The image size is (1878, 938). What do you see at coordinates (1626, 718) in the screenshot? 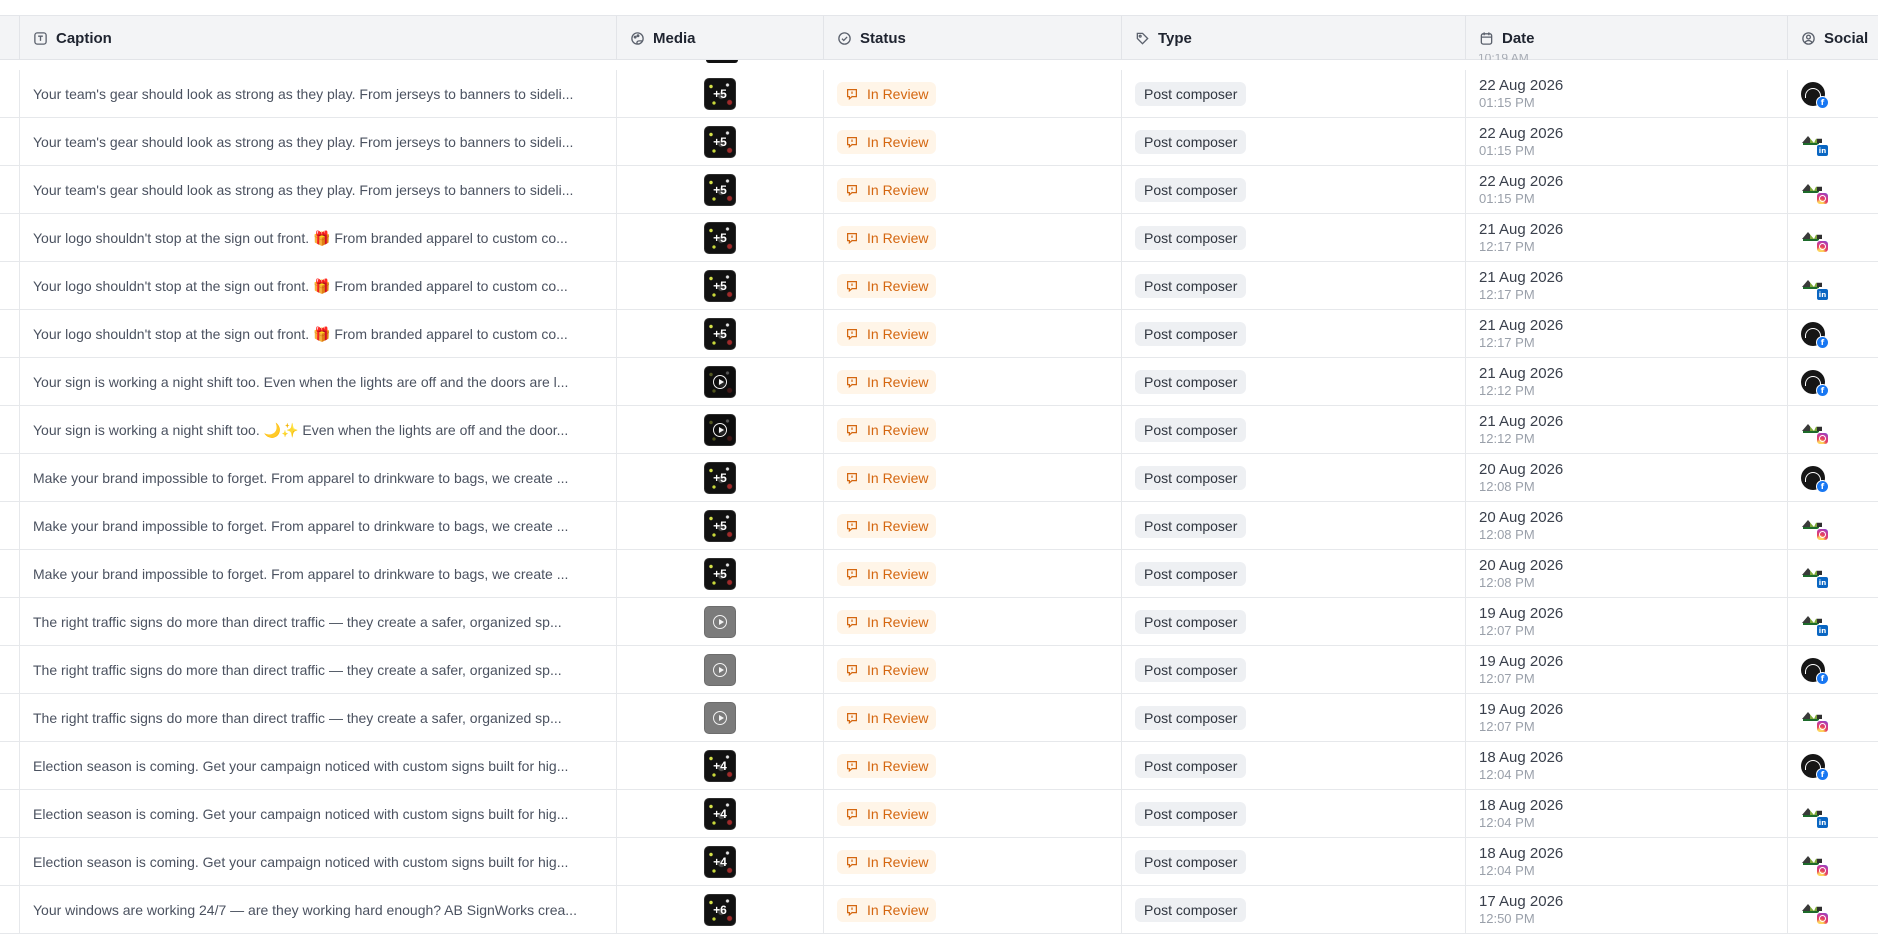
I see `date-cell: 19 Aug 2026 12:07 PM` at bounding box center [1626, 718].